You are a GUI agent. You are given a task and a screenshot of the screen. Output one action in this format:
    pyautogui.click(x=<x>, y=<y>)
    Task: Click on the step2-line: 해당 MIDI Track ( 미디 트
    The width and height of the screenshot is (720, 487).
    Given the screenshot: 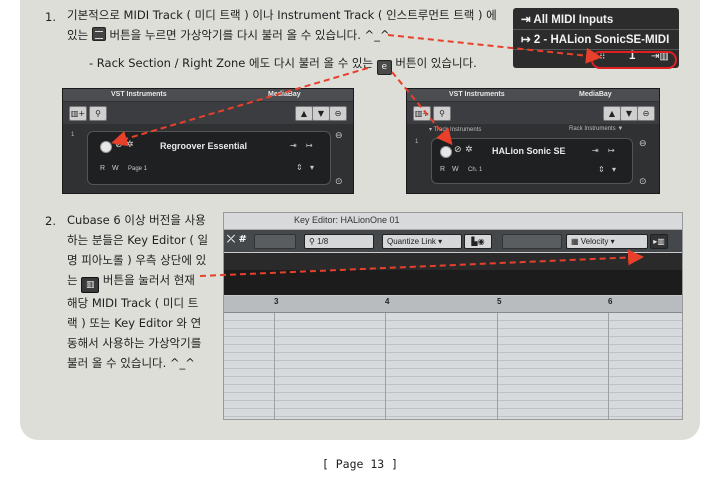 What is the action you would take?
    pyautogui.click(x=133, y=303)
    